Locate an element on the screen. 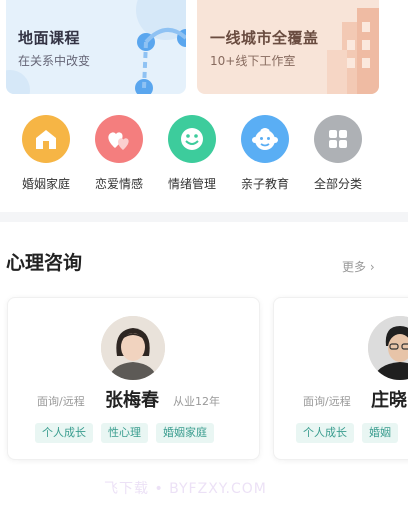 This screenshot has height=508, width=408. banner-city-coverage: 一线城市全覆盖 10+线下工作室 is located at coordinates (288, 47).